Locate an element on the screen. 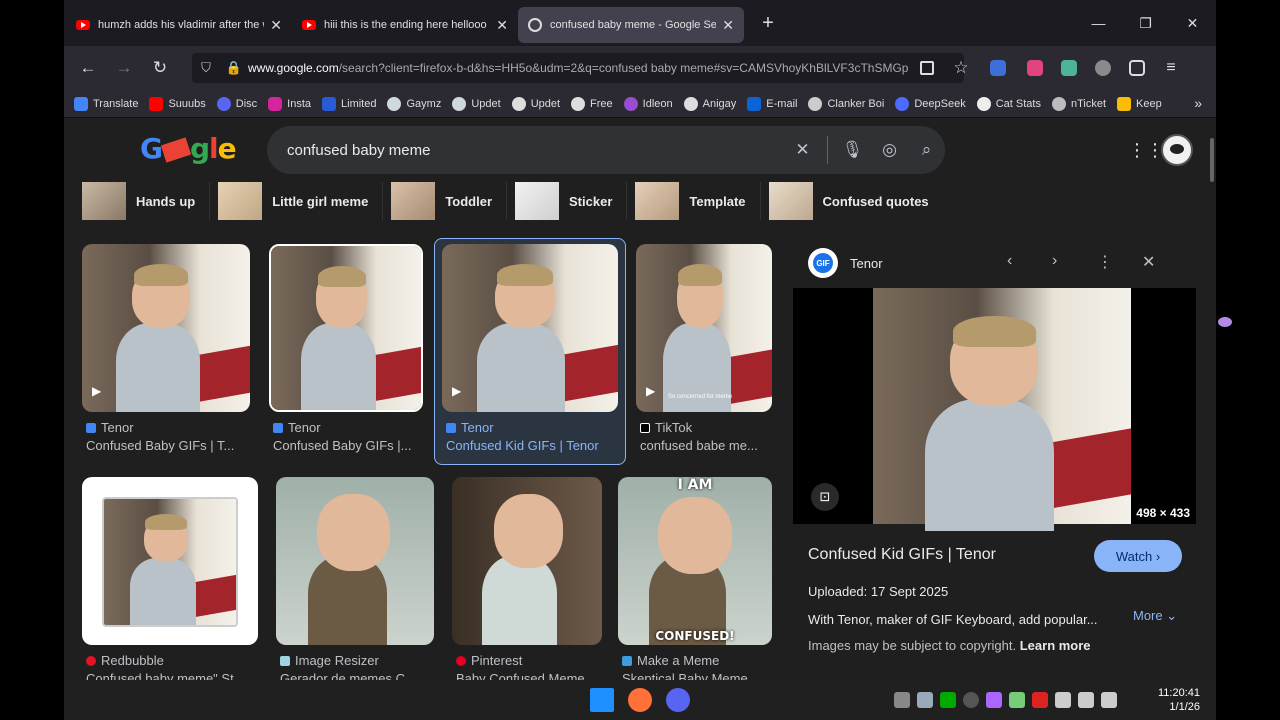 This screenshot has height=720, width=1280. bookmark-translate: Translate is located at coordinates (106, 103).